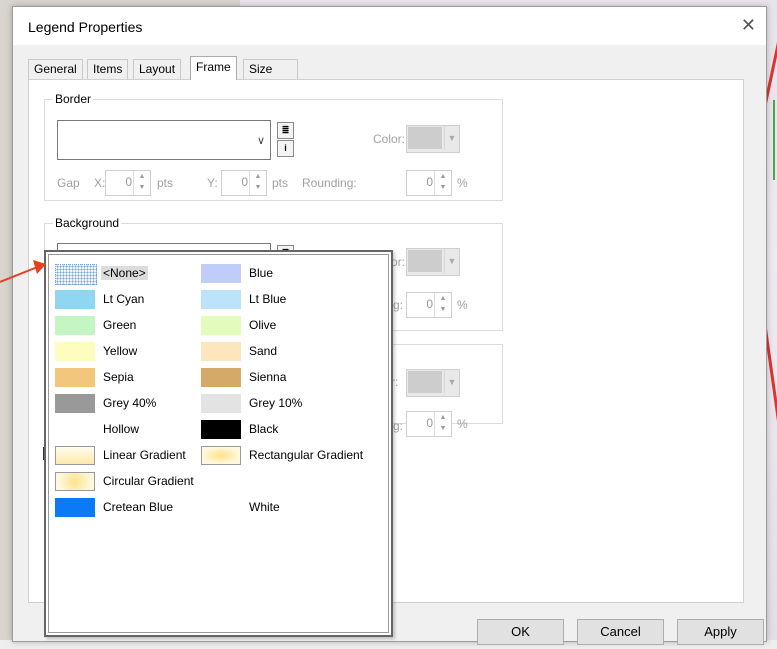 The height and width of the screenshot is (649, 777). I want to click on swatch-linear-gradient, so click(75, 455).